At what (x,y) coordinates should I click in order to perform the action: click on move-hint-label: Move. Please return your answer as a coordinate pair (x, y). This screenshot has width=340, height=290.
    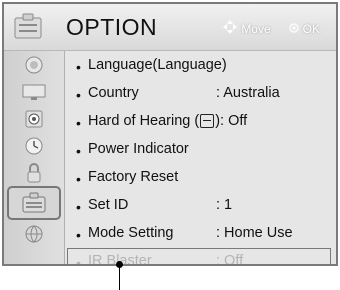
    Looking at the image, I should click on (256, 28).